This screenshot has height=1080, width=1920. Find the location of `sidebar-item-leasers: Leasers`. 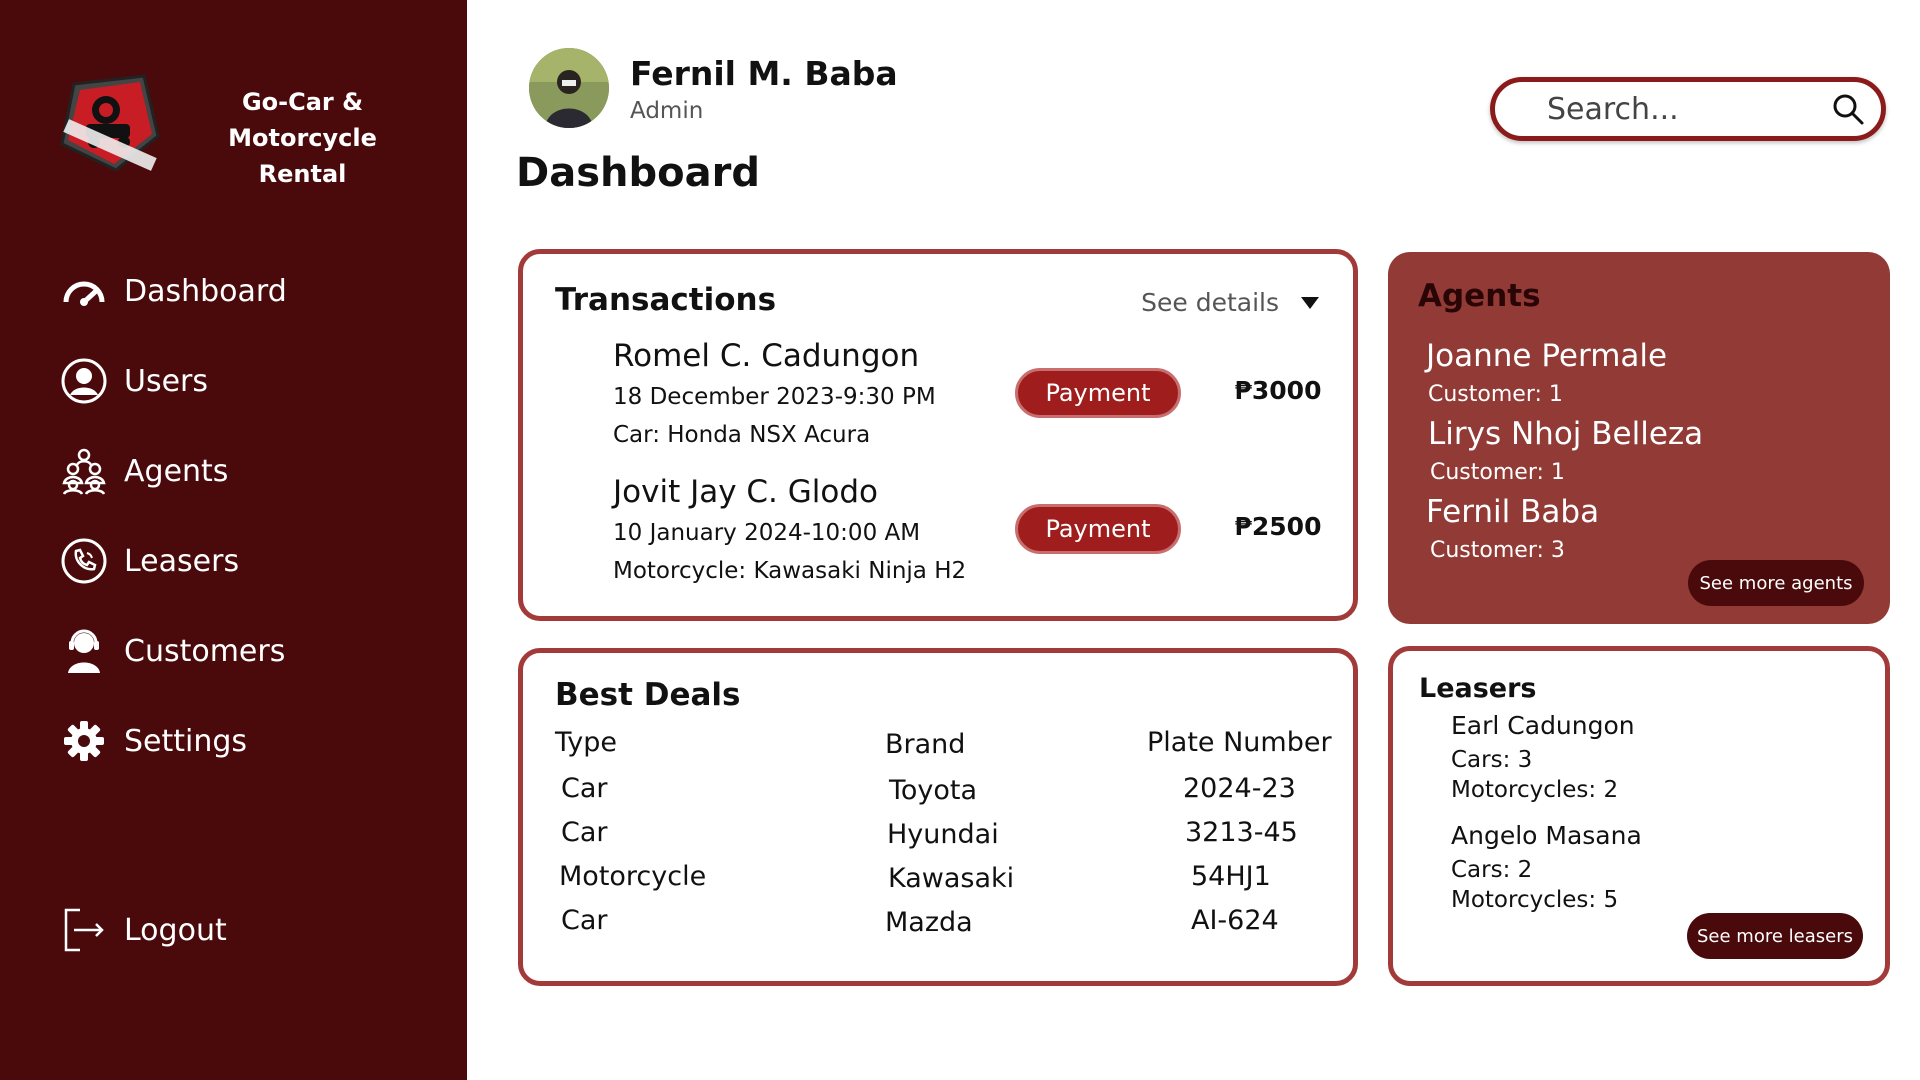

sidebar-item-leasers: Leasers is located at coordinates (172, 561).